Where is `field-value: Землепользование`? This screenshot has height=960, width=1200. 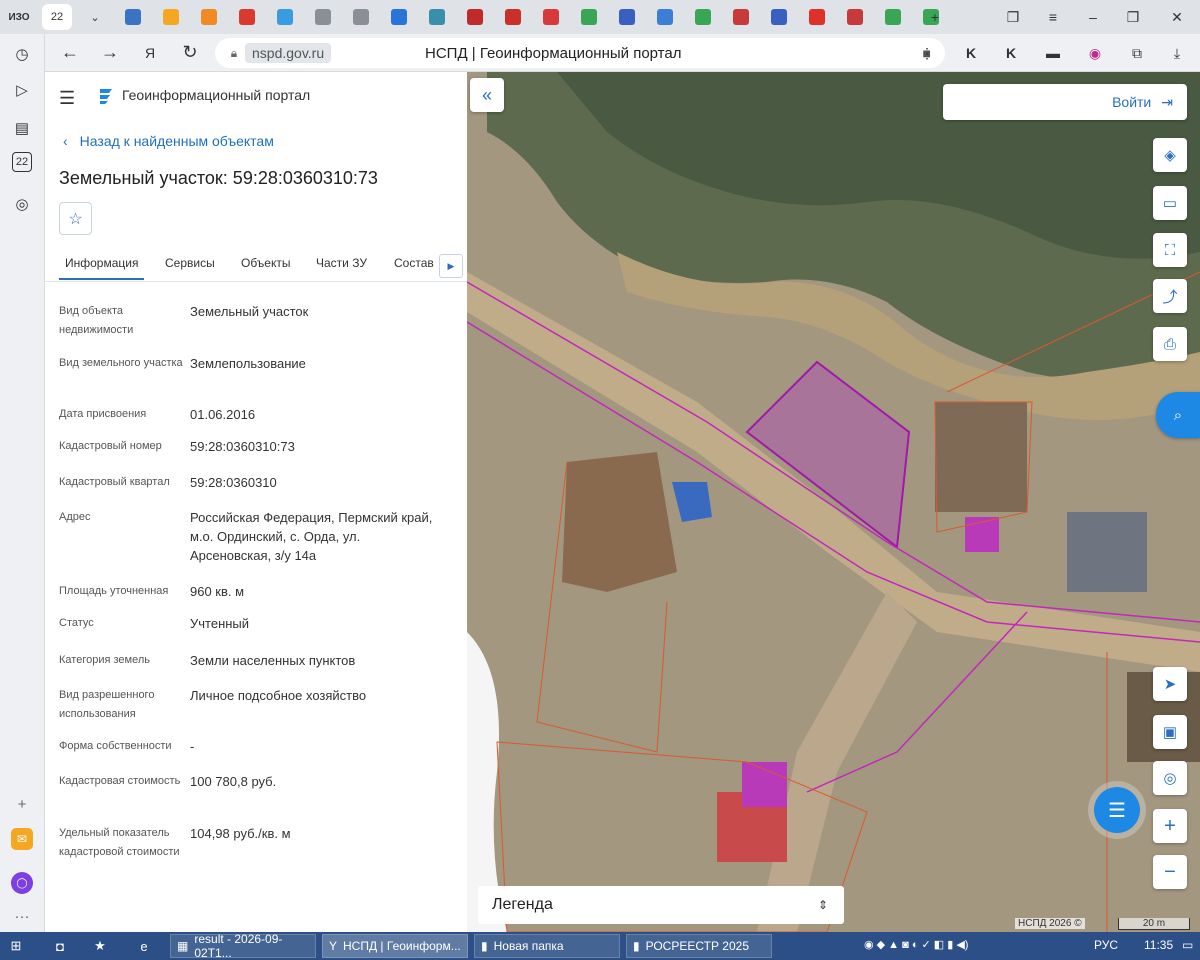 field-value: Землепользование is located at coordinates (248, 363).